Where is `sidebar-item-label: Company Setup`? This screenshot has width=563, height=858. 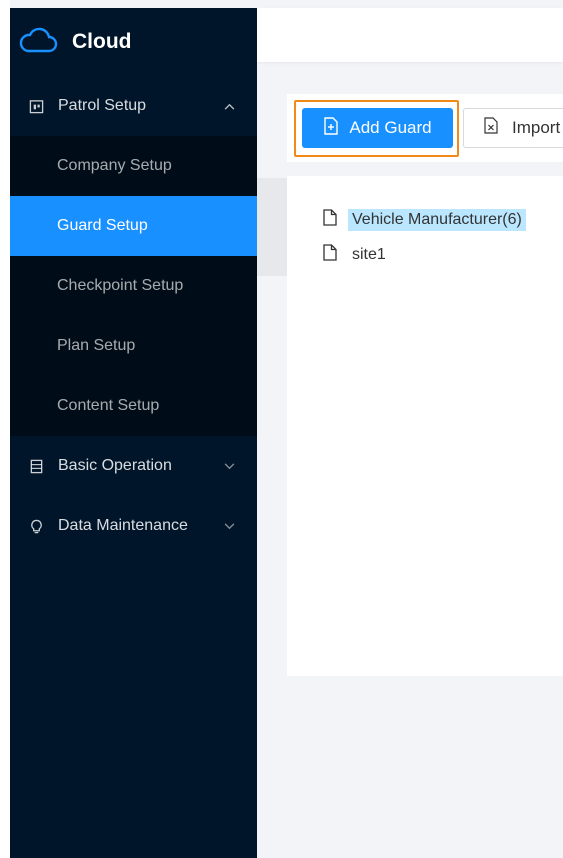
sidebar-item-label: Company Setup is located at coordinates (114, 165).